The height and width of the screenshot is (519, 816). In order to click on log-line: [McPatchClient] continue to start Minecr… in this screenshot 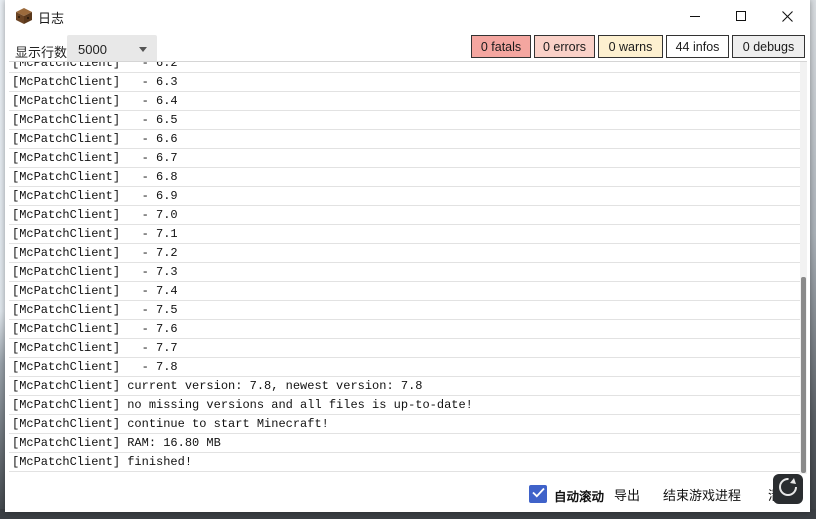, I will do `click(404, 424)`.